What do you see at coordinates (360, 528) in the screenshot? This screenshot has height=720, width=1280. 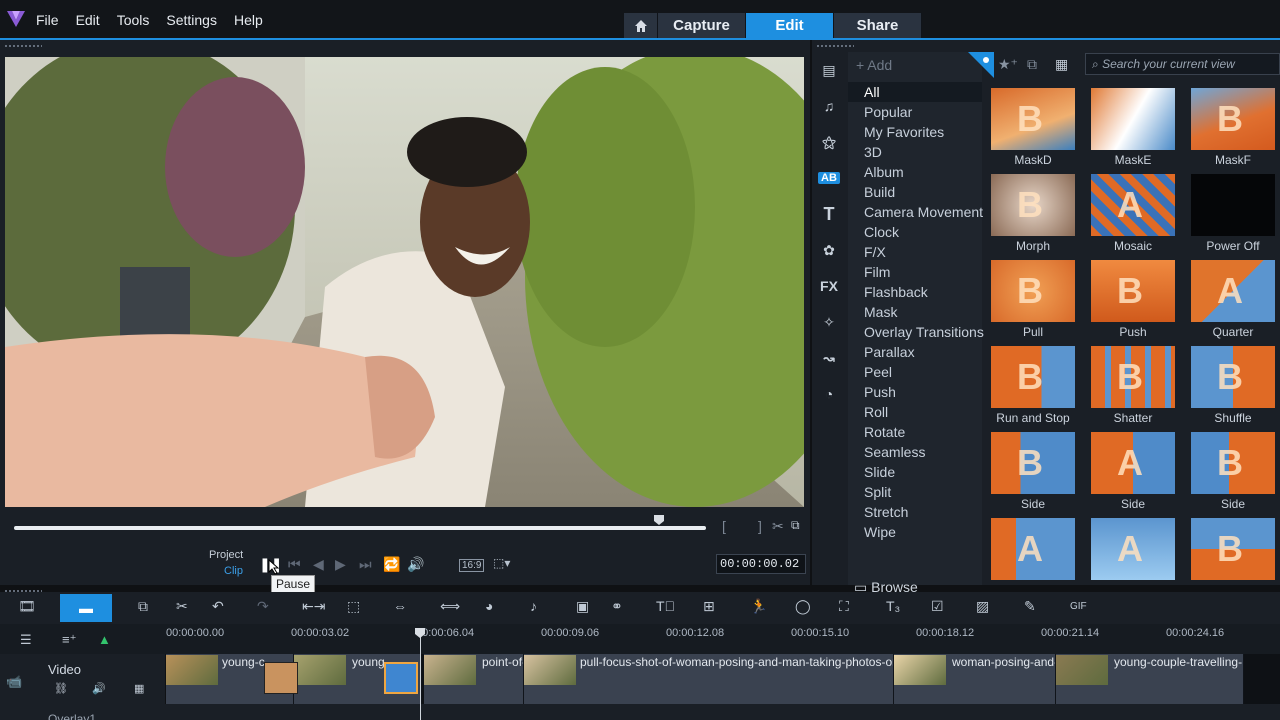 I see `scrub-bar` at bounding box center [360, 528].